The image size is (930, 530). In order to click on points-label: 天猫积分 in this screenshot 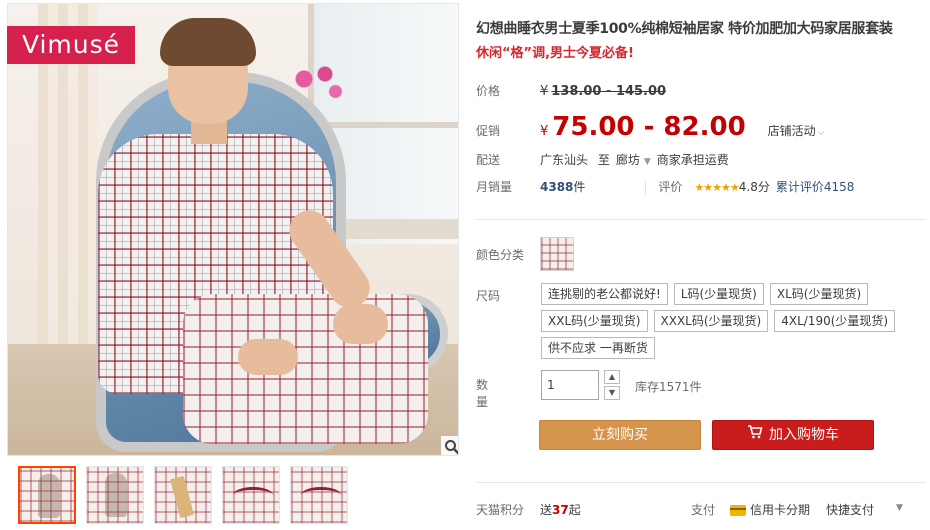, I will do `click(500, 510)`.